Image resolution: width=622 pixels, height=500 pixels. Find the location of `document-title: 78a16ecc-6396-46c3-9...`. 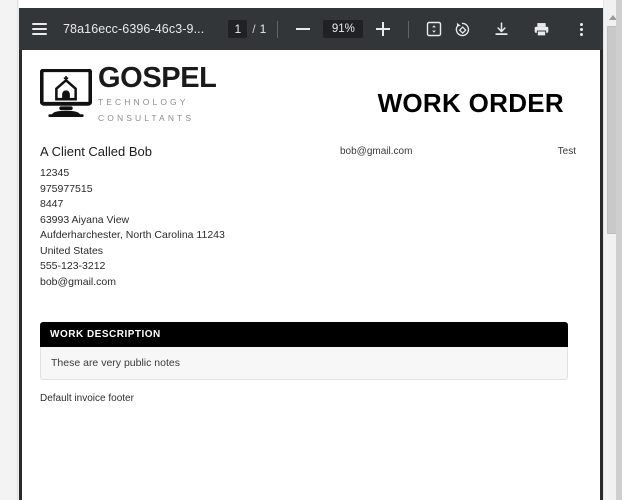

document-title: 78a16ecc-6396-46c3-9... is located at coordinates (134, 29).